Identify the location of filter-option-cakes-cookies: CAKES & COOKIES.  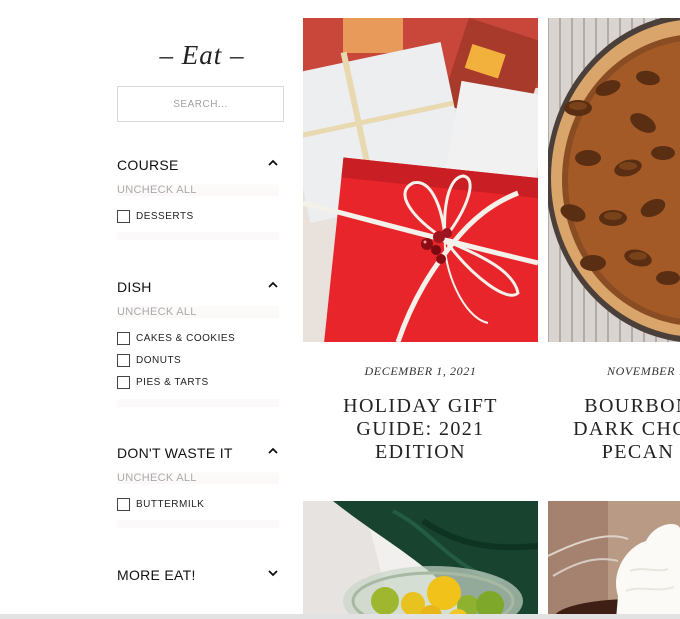
(197, 339).